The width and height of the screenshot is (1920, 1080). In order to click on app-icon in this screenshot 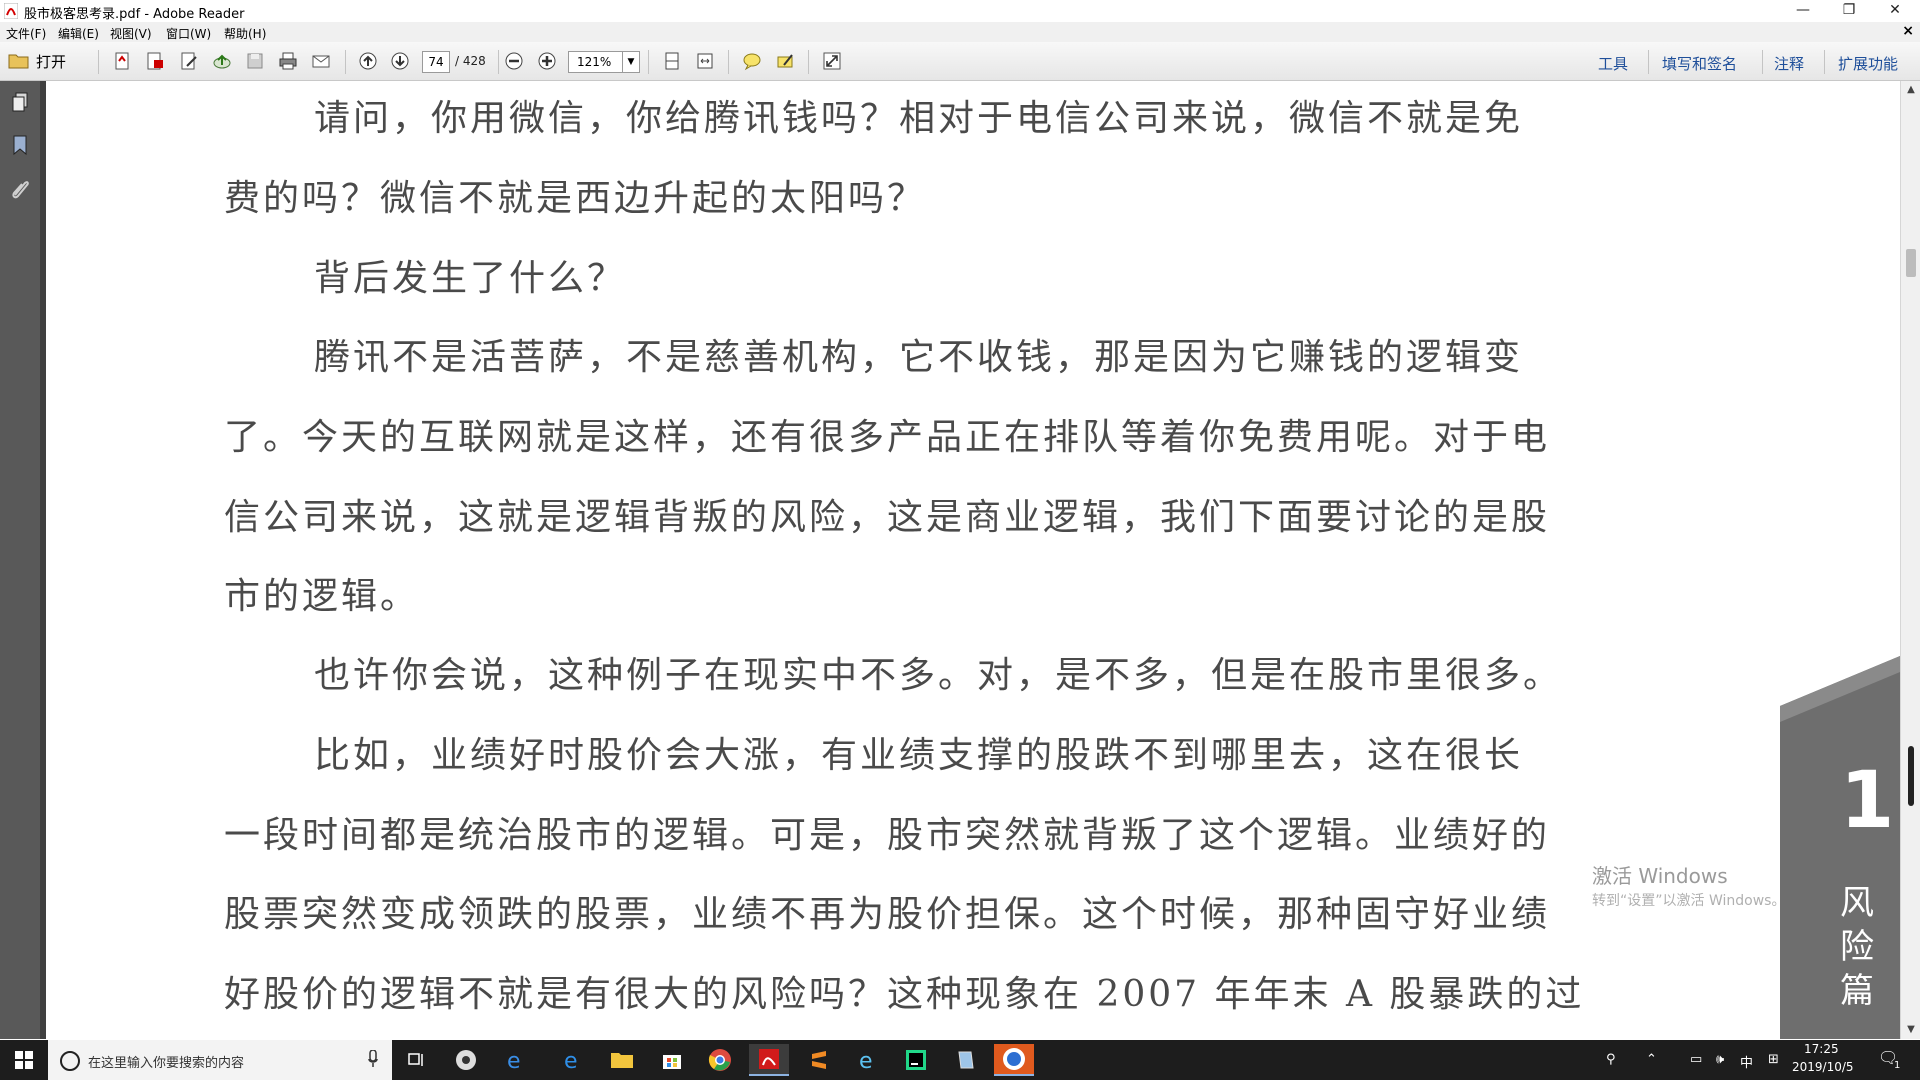, I will do `click(1014, 1059)`.